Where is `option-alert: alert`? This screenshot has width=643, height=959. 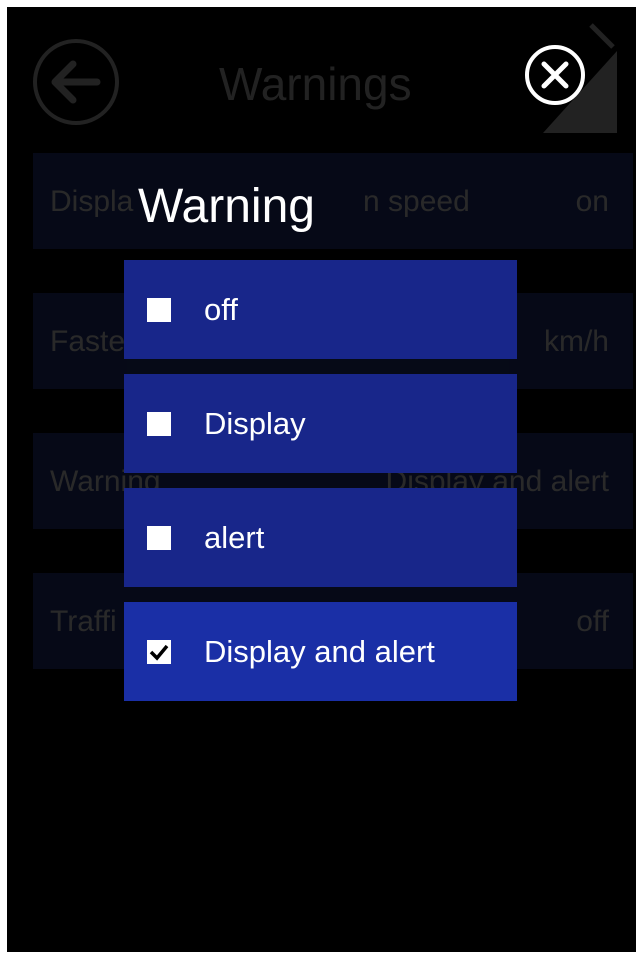 option-alert: alert is located at coordinates (320, 537).